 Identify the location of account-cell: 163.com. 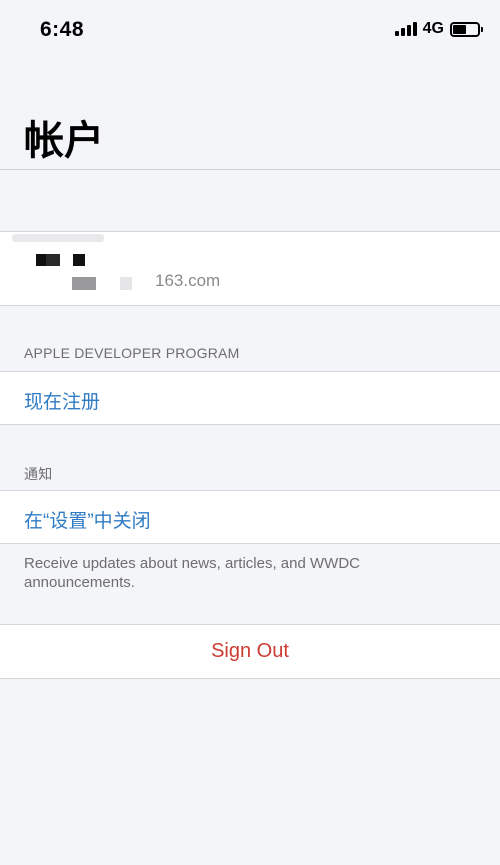
(250, 268).